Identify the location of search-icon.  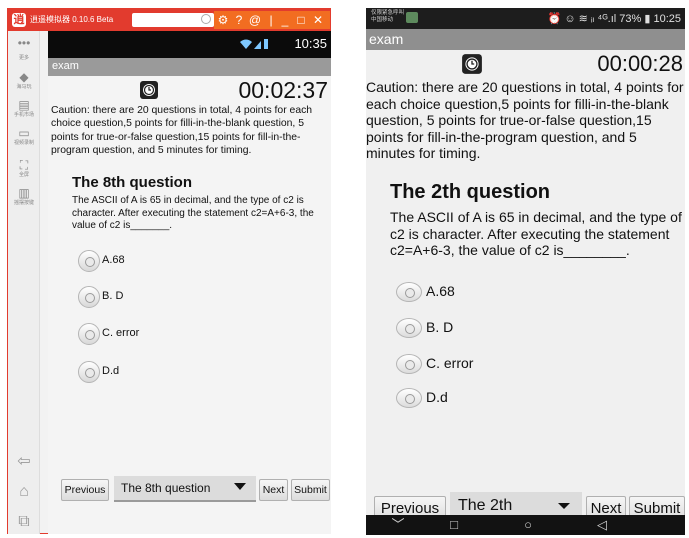
(206, 19).